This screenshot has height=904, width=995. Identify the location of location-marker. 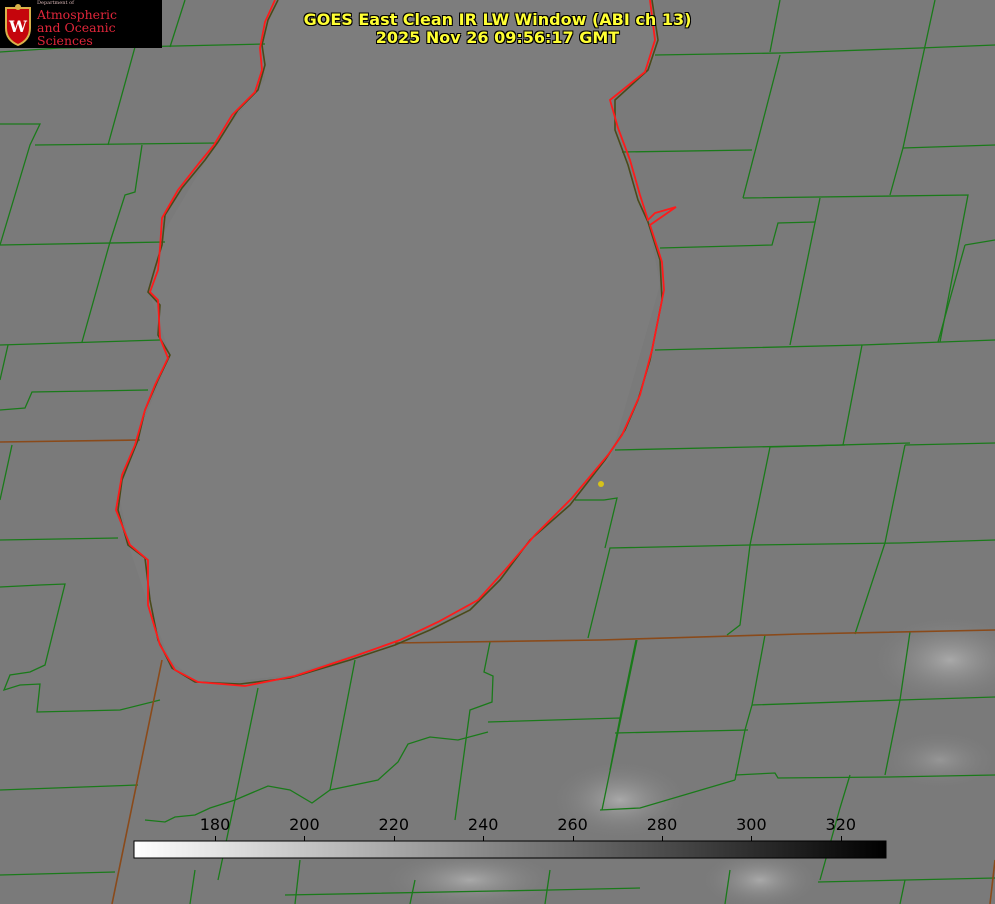
(601, 484).